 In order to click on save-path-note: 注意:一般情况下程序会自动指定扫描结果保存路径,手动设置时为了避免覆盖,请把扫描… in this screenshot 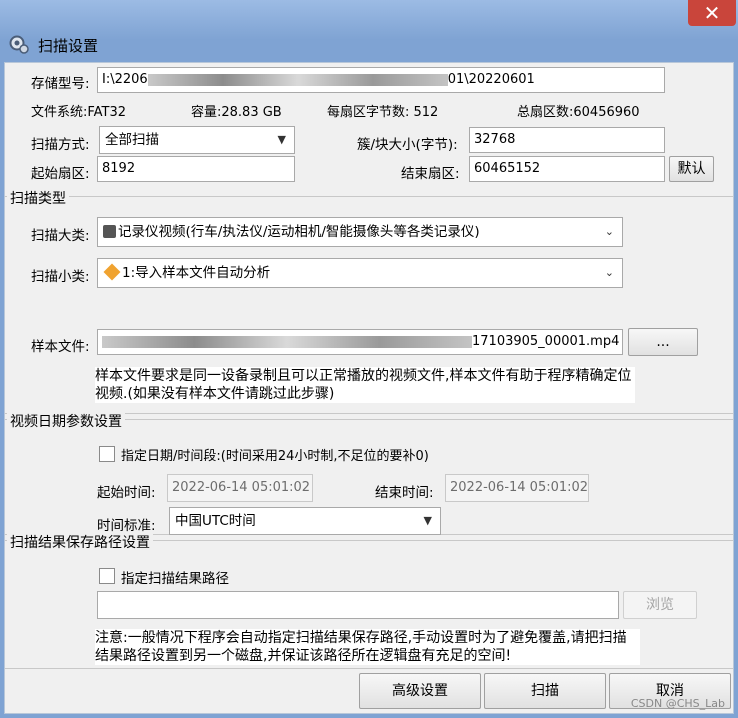, I will do `click(367, 647)`.